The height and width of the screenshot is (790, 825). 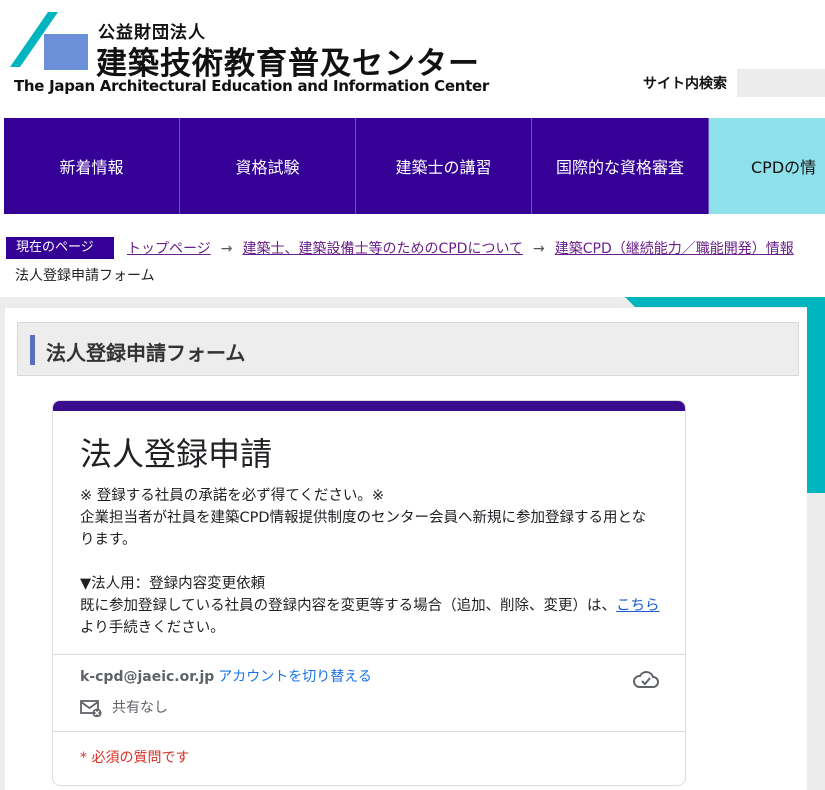 What do you see at coordinates (173, 584) in the screenshot?
I see `form-desc-line: ▼法人用：登録内容変更依頼` at bounding box center [173, 584].